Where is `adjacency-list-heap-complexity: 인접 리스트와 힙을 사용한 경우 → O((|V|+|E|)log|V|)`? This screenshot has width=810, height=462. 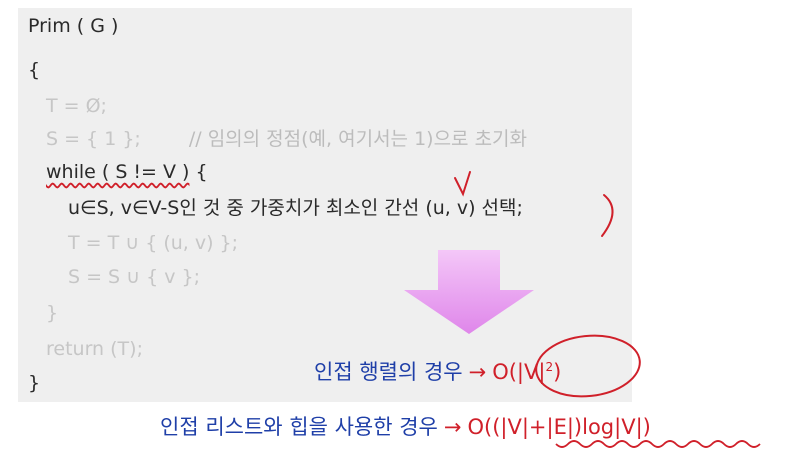 adjacency-list-heap-complexity: 인접 리스트와 힙을 사용한 경우 → O((|V|+|E|)log|V|) is located at coordinates (405, 427).